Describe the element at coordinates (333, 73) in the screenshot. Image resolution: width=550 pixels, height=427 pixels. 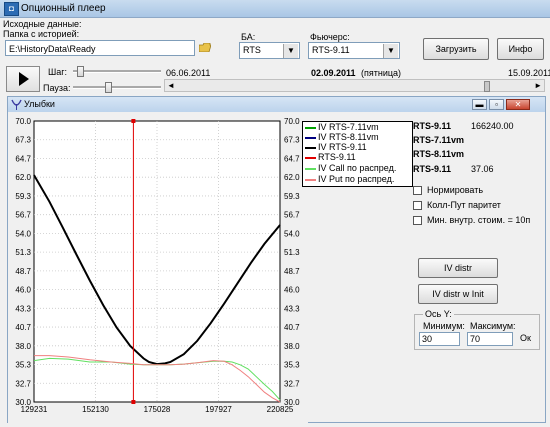
I see `date-current: 02.09.2011` at that location.